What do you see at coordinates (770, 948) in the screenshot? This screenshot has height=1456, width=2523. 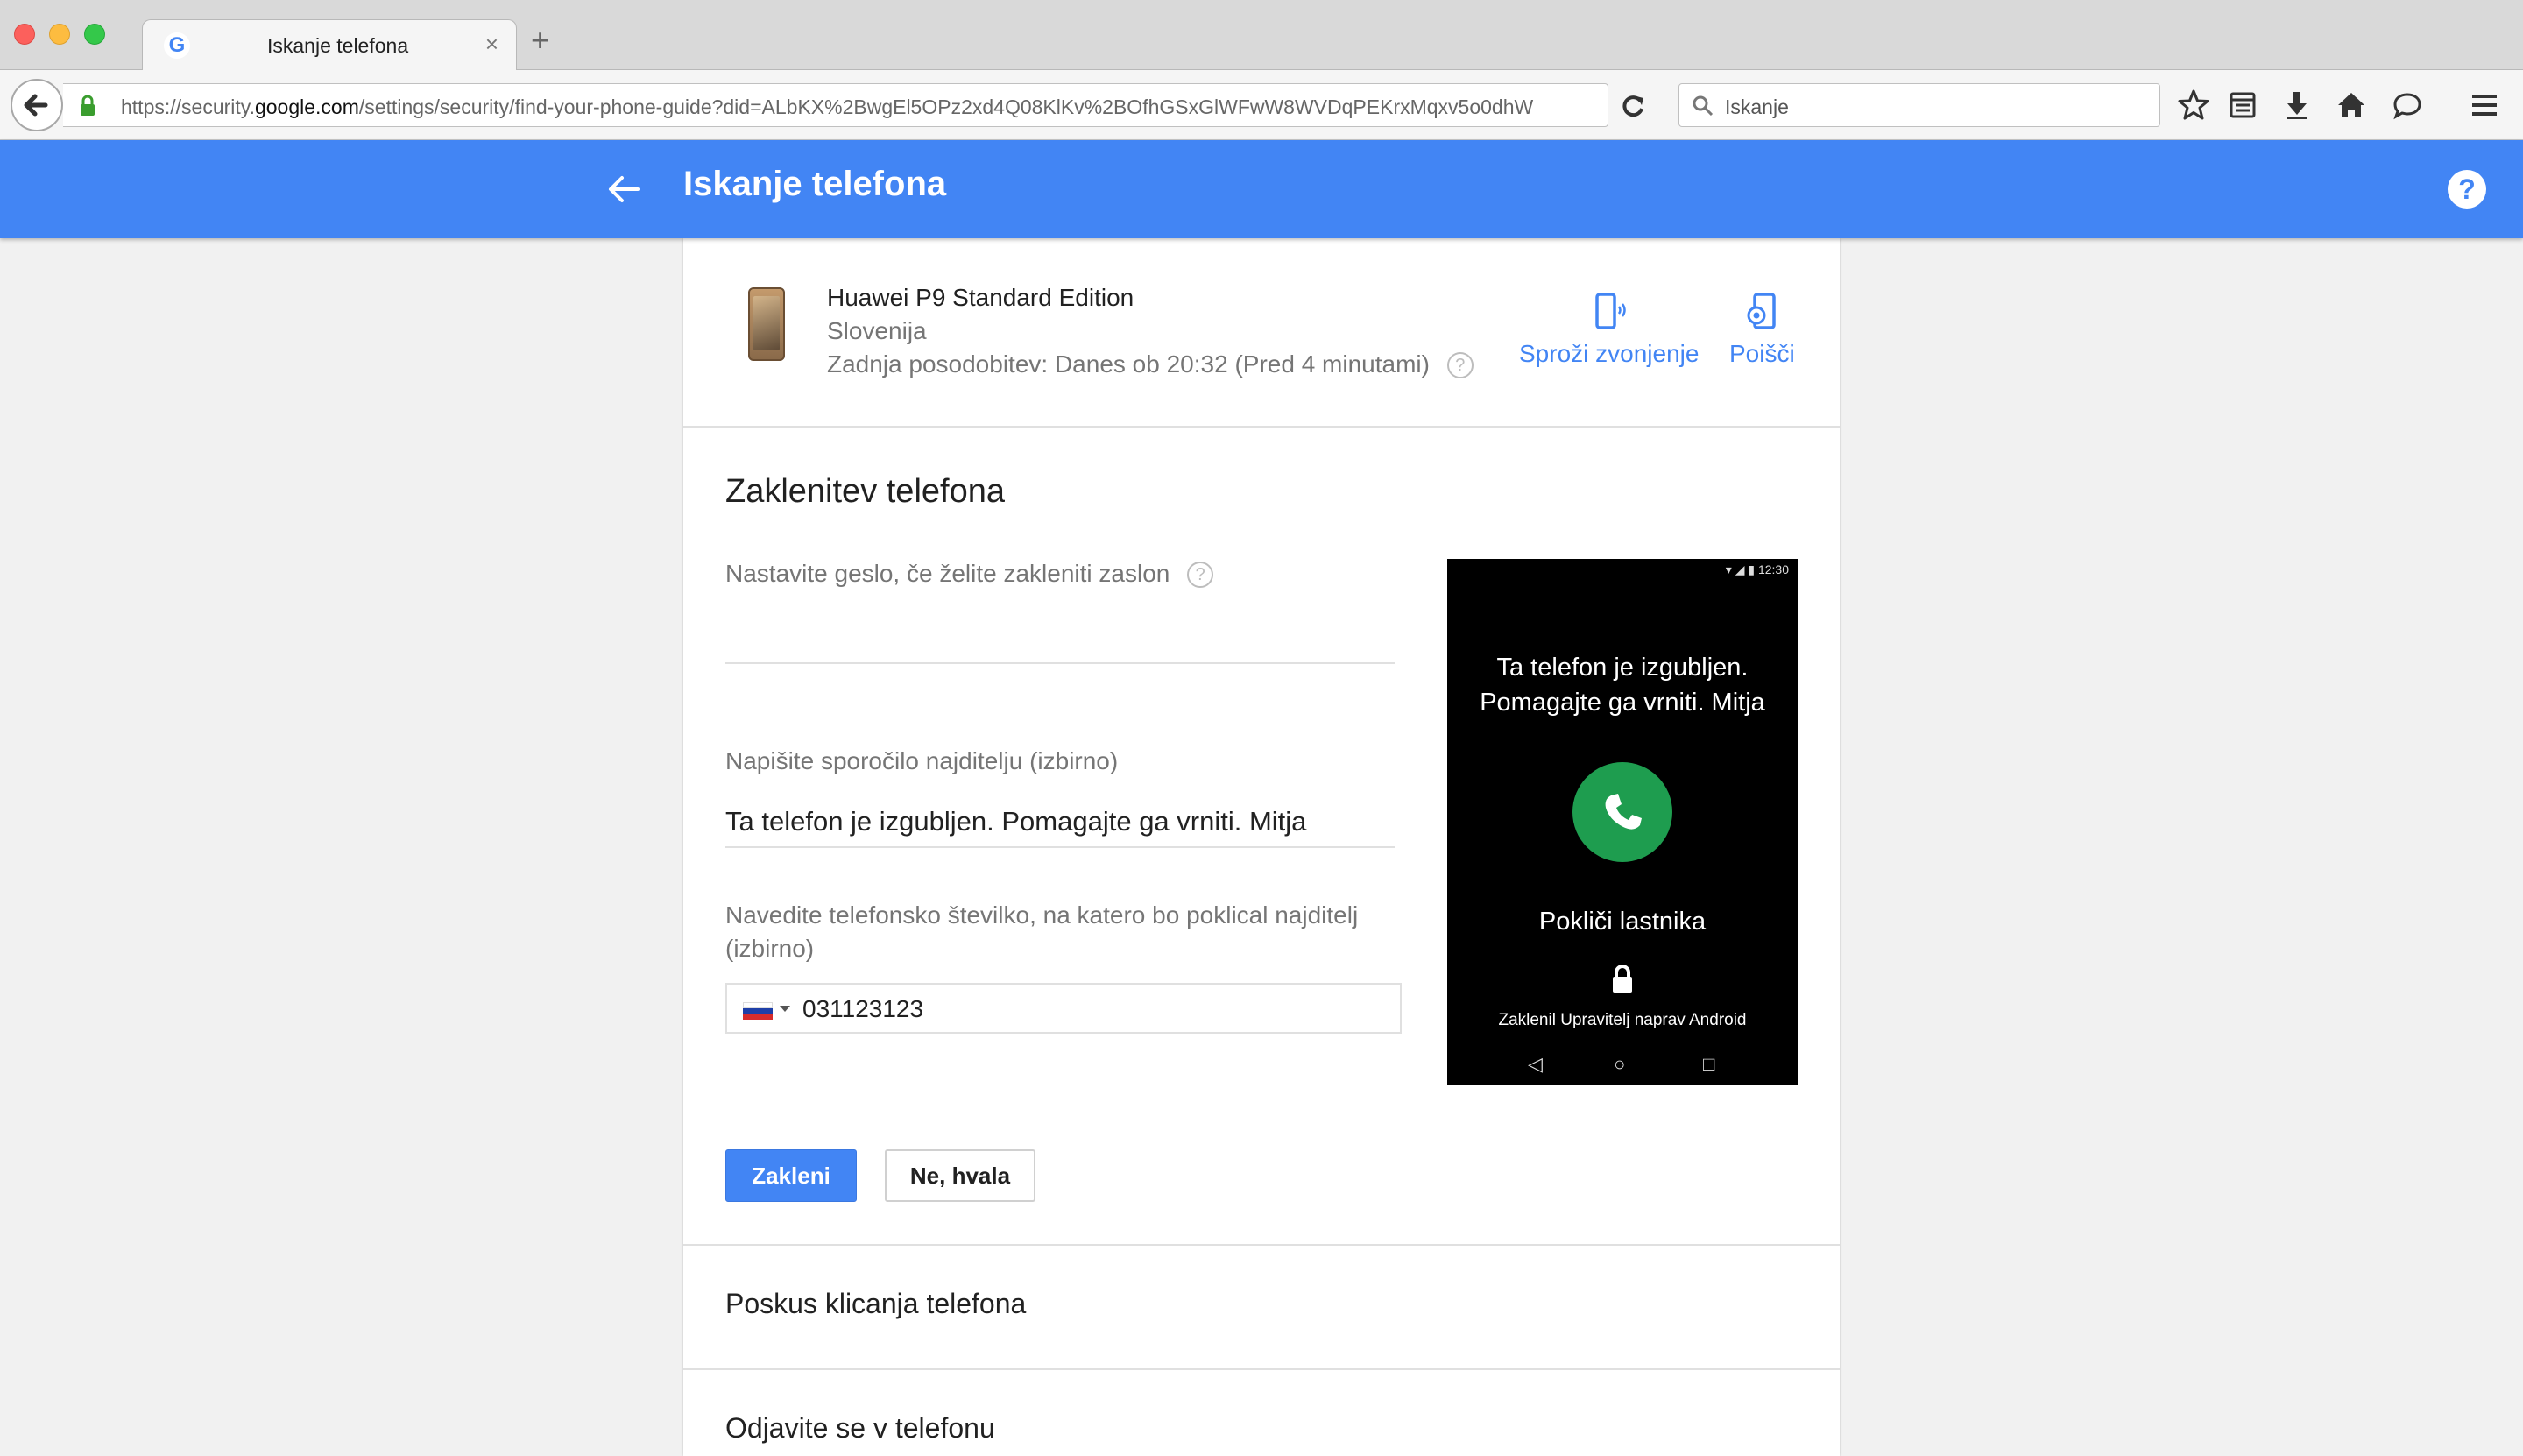 I see `phone-label-line2: (izbirno)` at bounding box center [770, 948].